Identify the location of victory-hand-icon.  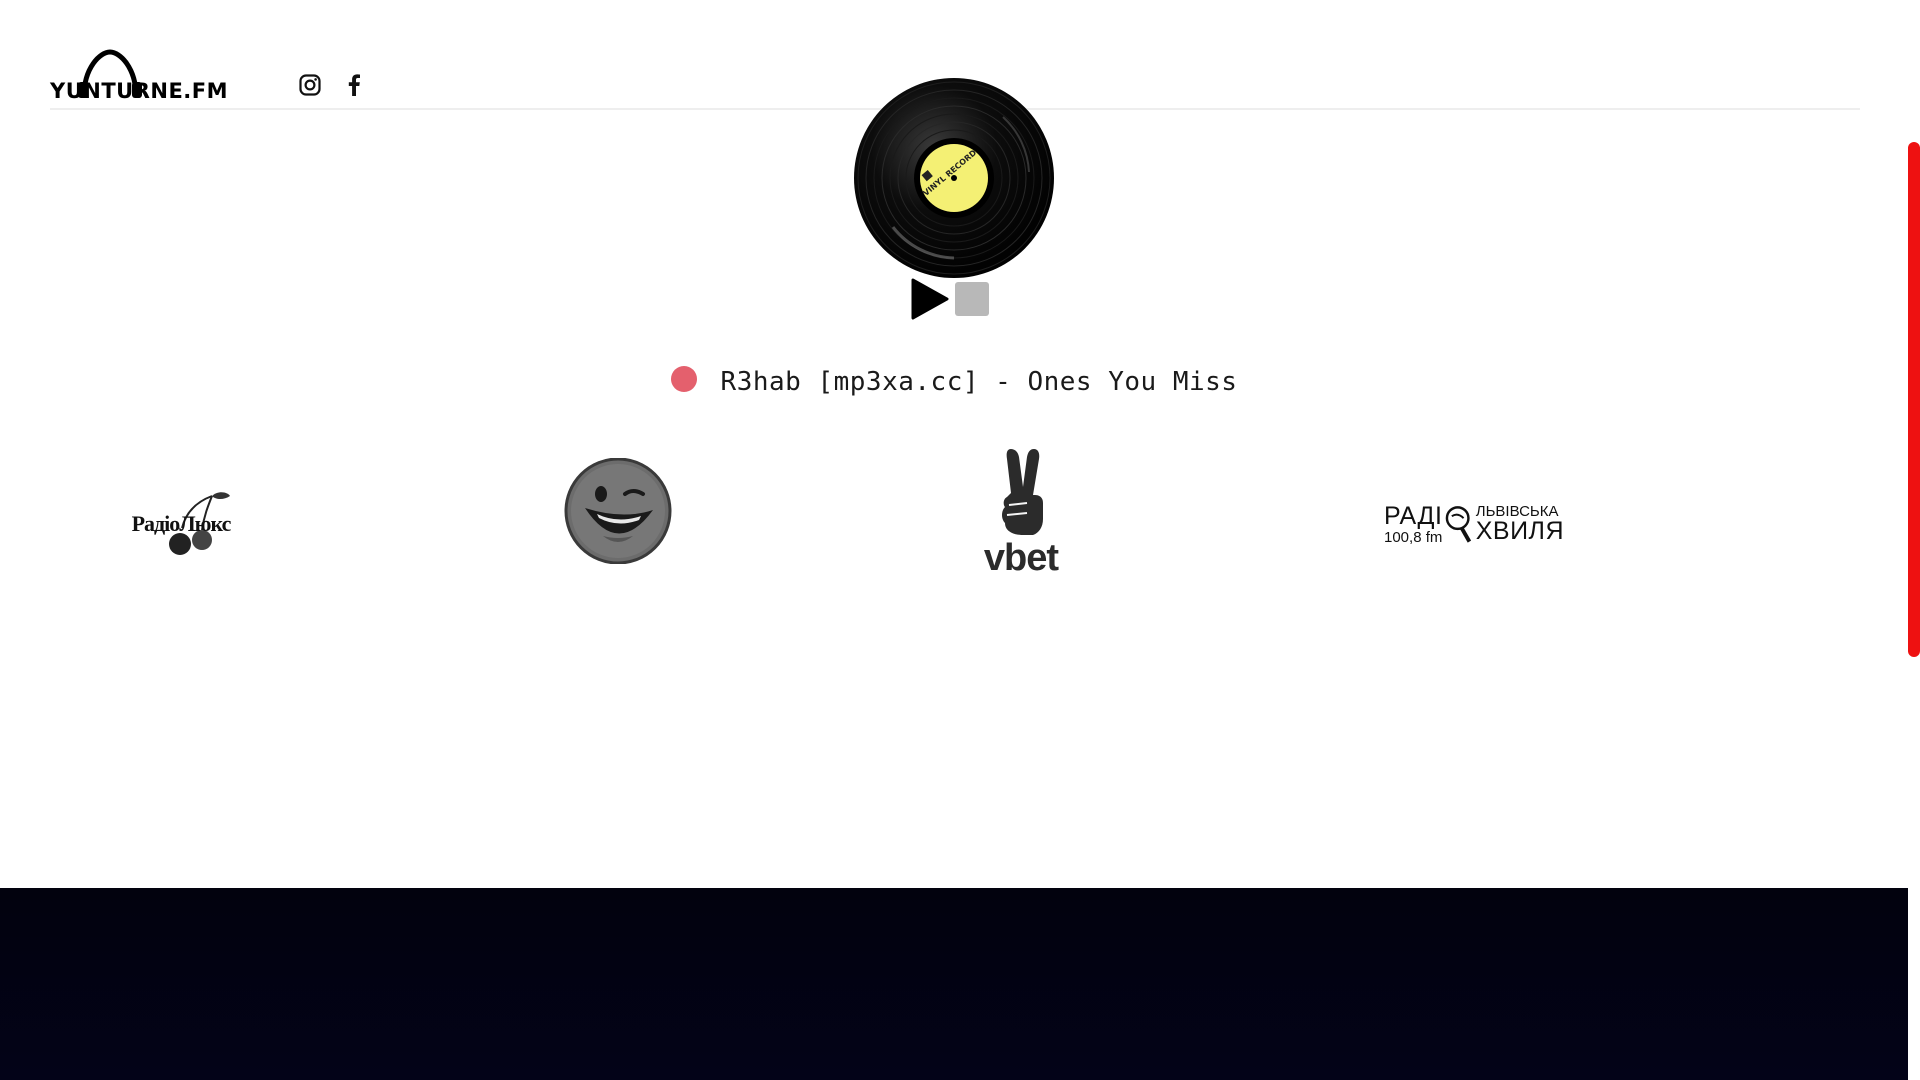
(1022, 492).